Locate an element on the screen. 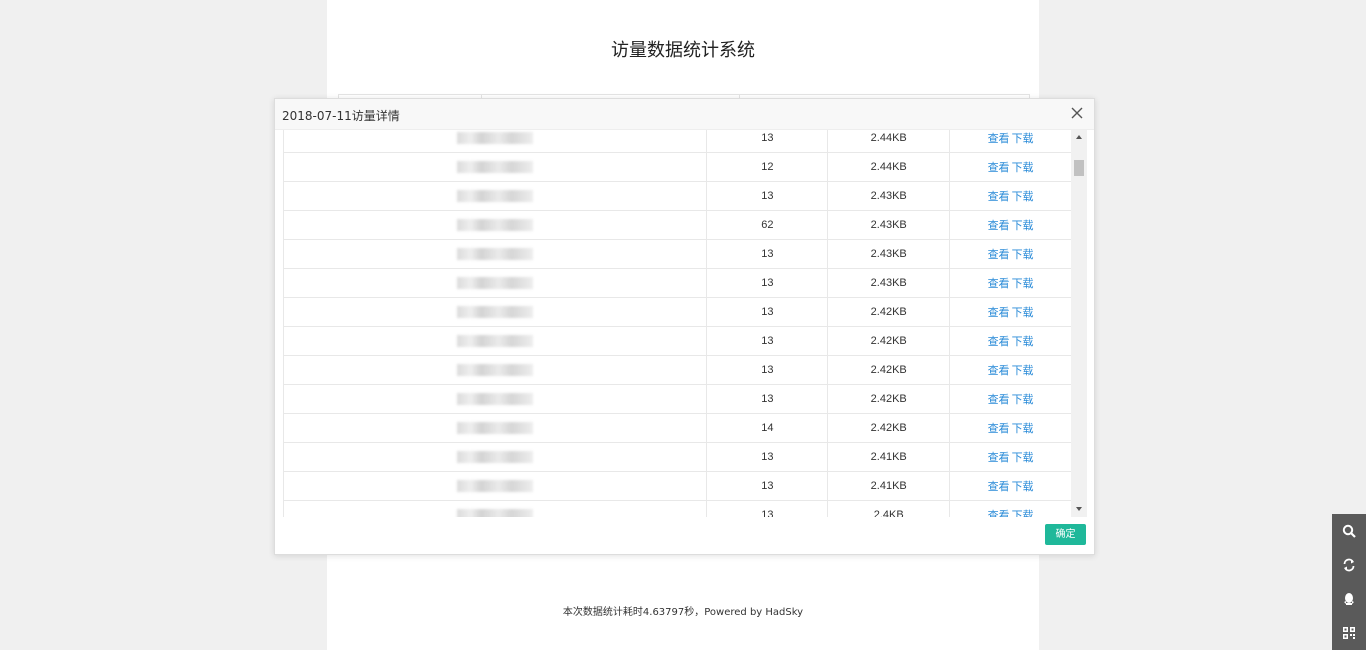 The image size is (1366, 650). scrollbar-thumb is located at coordinates (1079, 168).